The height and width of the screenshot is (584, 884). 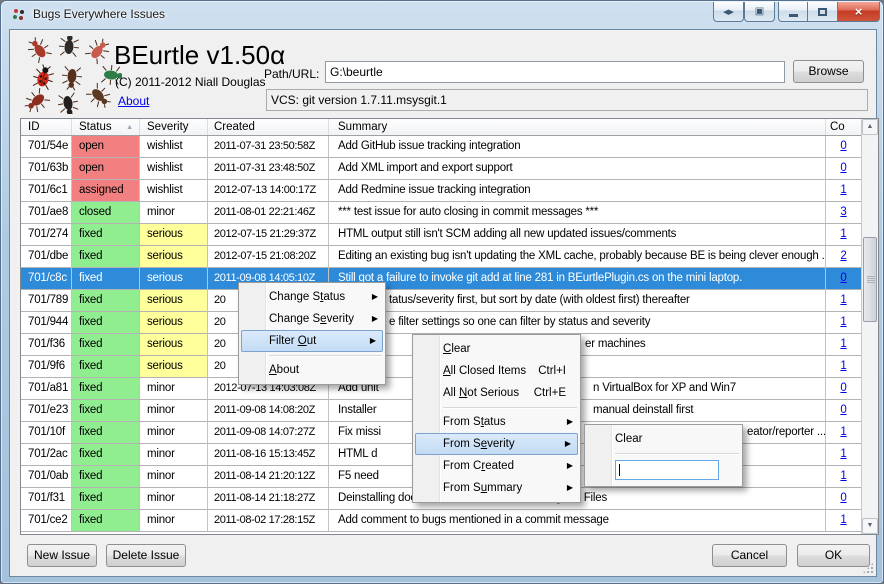 I want to click on severity-filter-input, so click(x=667, y=470).